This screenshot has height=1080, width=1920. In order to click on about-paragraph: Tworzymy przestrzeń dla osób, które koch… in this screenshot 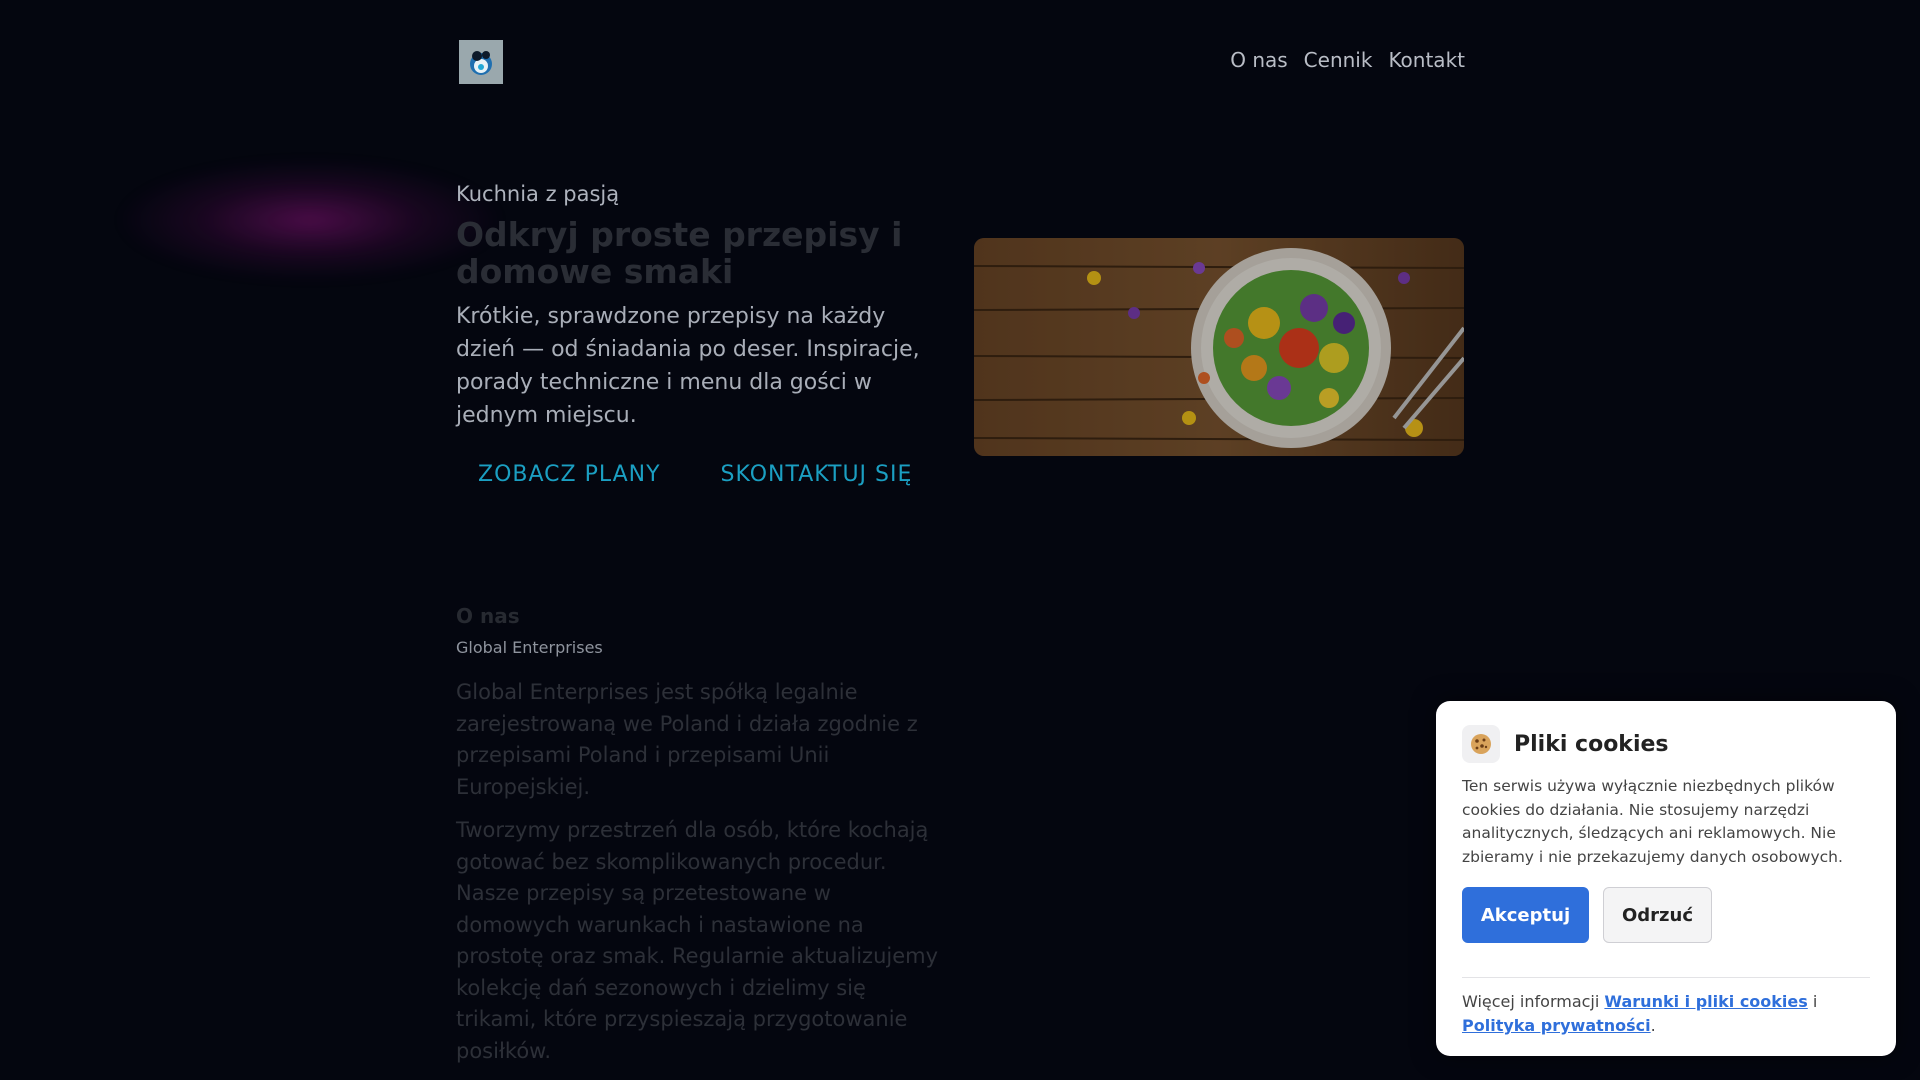, I will do `click(697, 940)`.